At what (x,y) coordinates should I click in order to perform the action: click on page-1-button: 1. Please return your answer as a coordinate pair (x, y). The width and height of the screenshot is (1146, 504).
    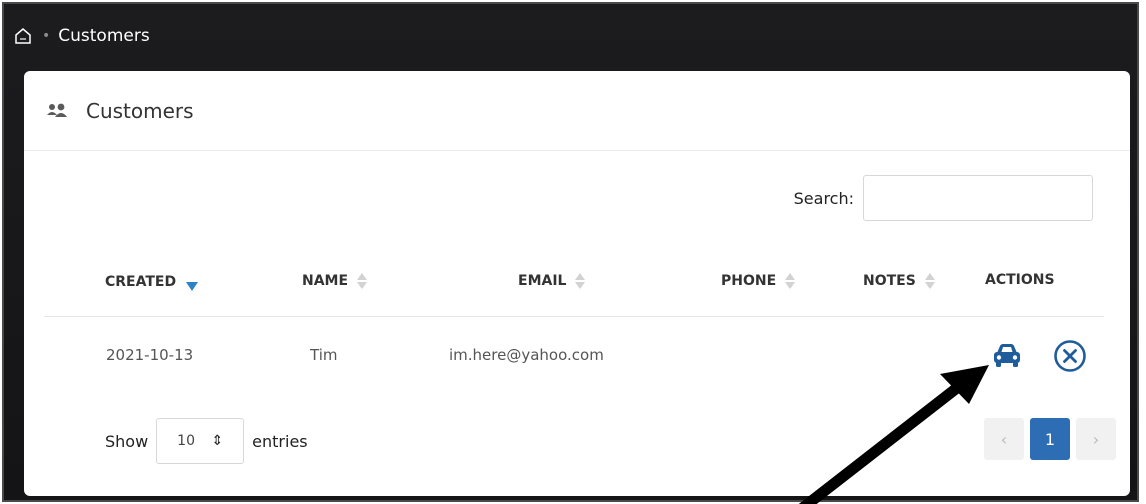
    Looking at the image, I should click on (1050, 439).